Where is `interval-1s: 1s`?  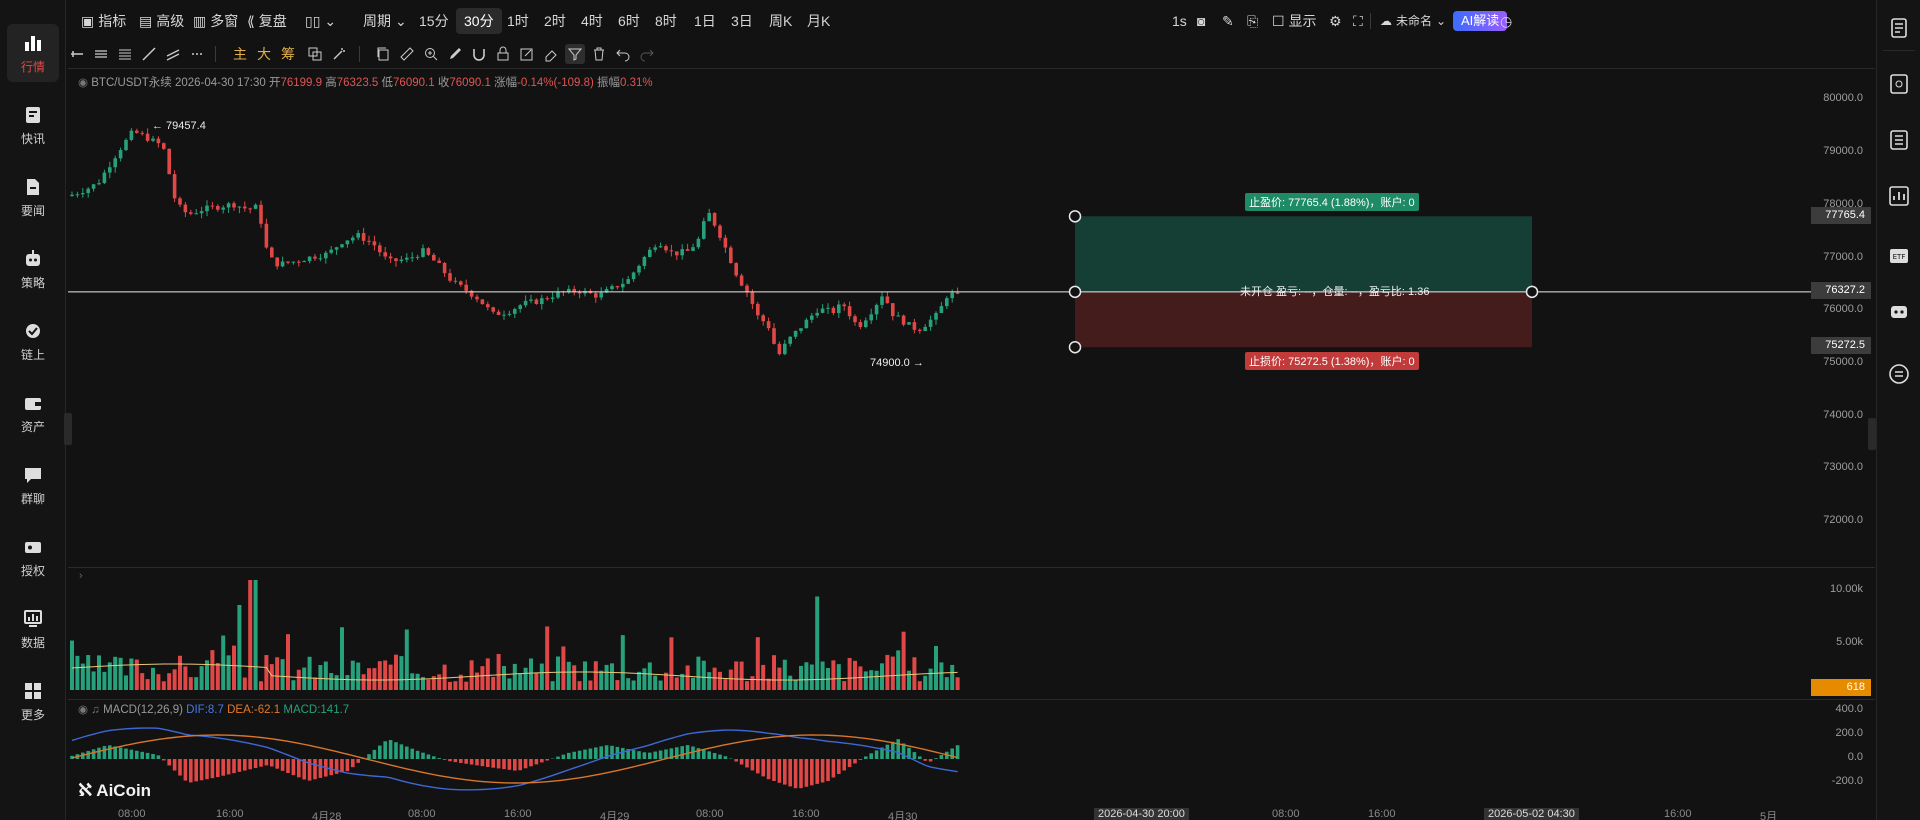
interval-1s: 1s is located at coordinates (1179, 21).